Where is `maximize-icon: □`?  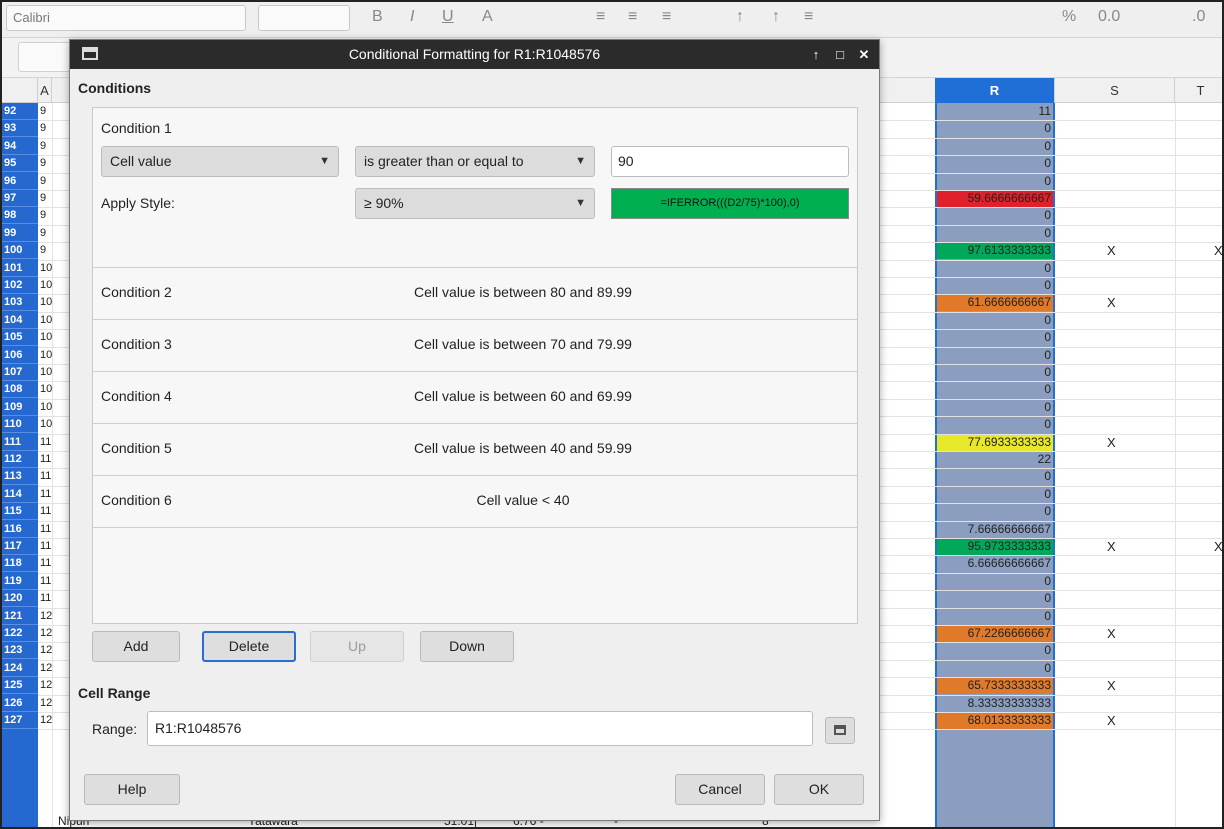 maximize-icon: □ is located at coordinates (840, 54).